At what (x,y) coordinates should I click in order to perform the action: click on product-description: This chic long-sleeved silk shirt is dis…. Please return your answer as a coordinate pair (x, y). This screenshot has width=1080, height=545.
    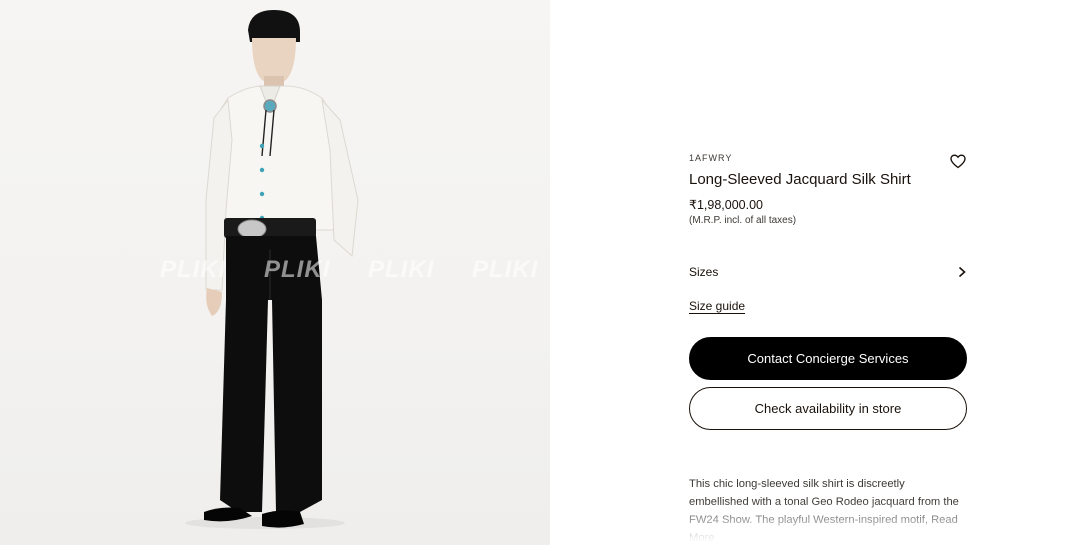
    Looking at the image, I should click on (828, 510).